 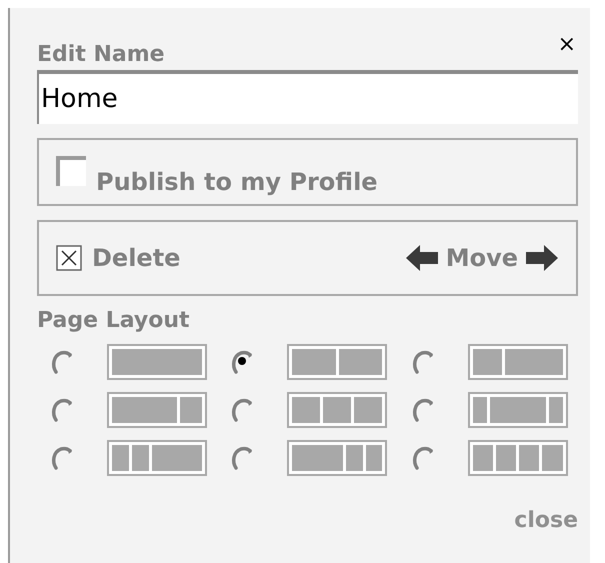 What do you see at coordinates (71, 171) in the screenshot?
I see `publish-checkbox` at bounding box center [71, 171].